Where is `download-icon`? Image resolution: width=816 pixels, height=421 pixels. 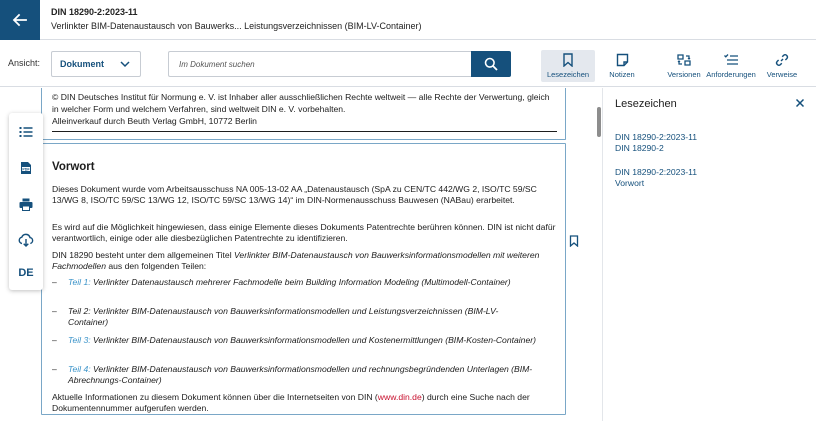
download-icon is located at coordinates (26, 240).